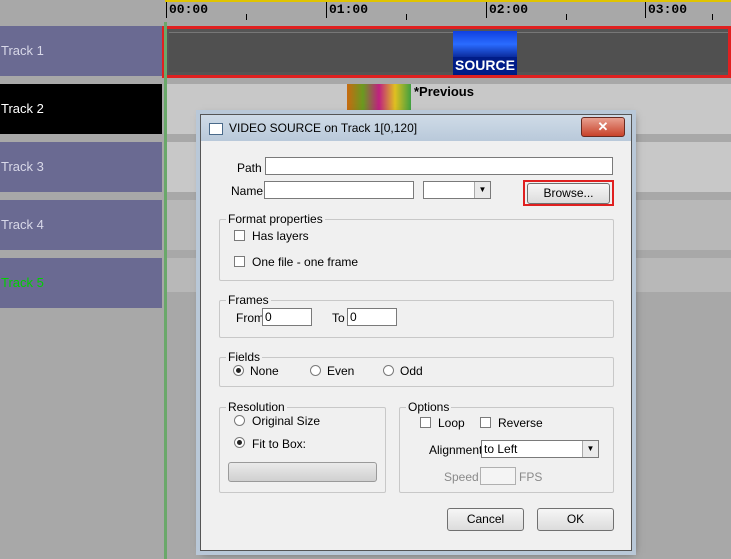 This screenshot has width=731, height=559. Describe the element at coordinates (256, 407) in the screenshot. I see `resolution-title: Resolution` at that location.